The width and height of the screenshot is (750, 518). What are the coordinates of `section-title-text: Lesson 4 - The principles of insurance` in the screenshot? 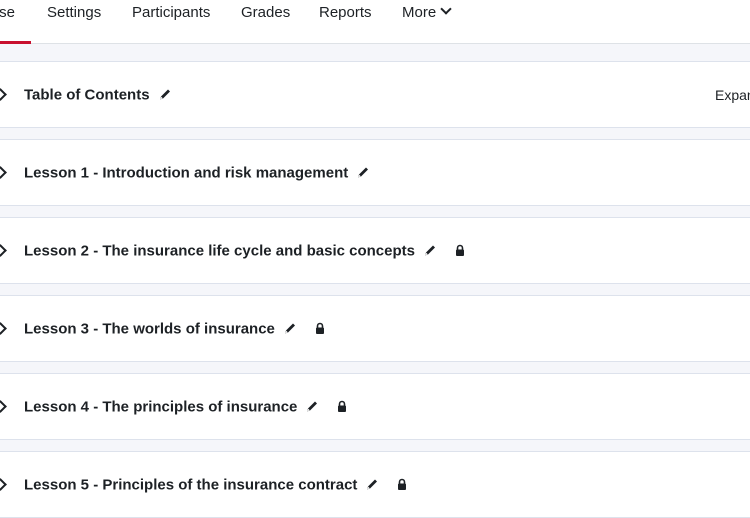 It's located at (161, 406).